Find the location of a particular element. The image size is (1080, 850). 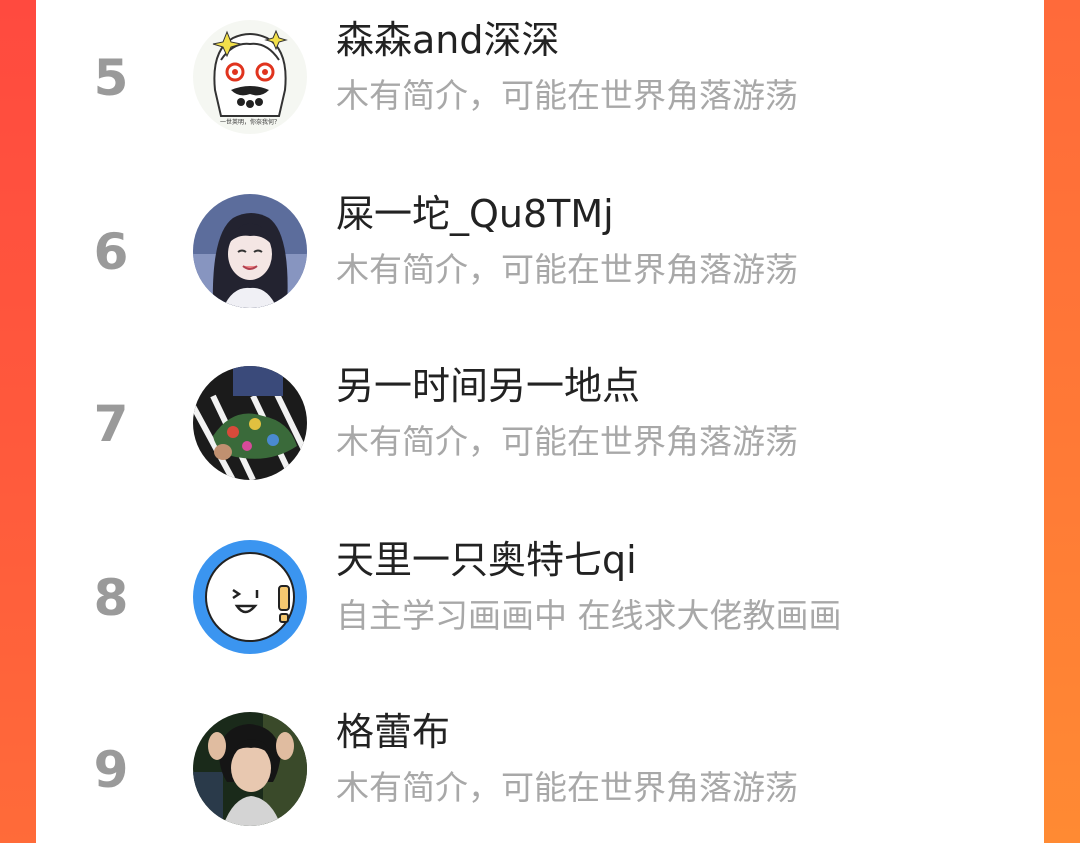

portrait-avatar-icon is located at coordinates (250, 769).